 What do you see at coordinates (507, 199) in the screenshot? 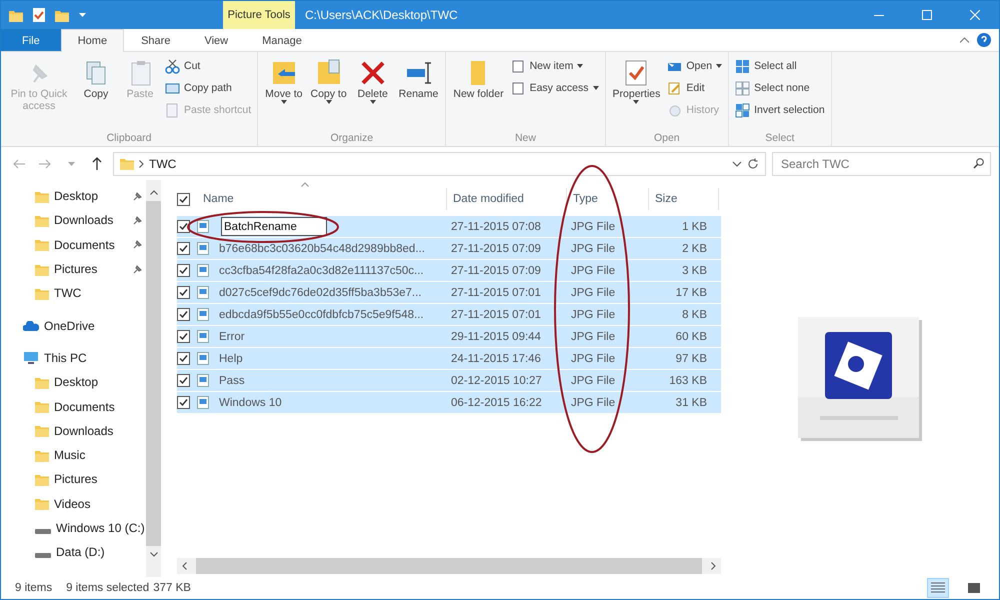
I see `column-header: Date modified` at bounding box center [507, 199].